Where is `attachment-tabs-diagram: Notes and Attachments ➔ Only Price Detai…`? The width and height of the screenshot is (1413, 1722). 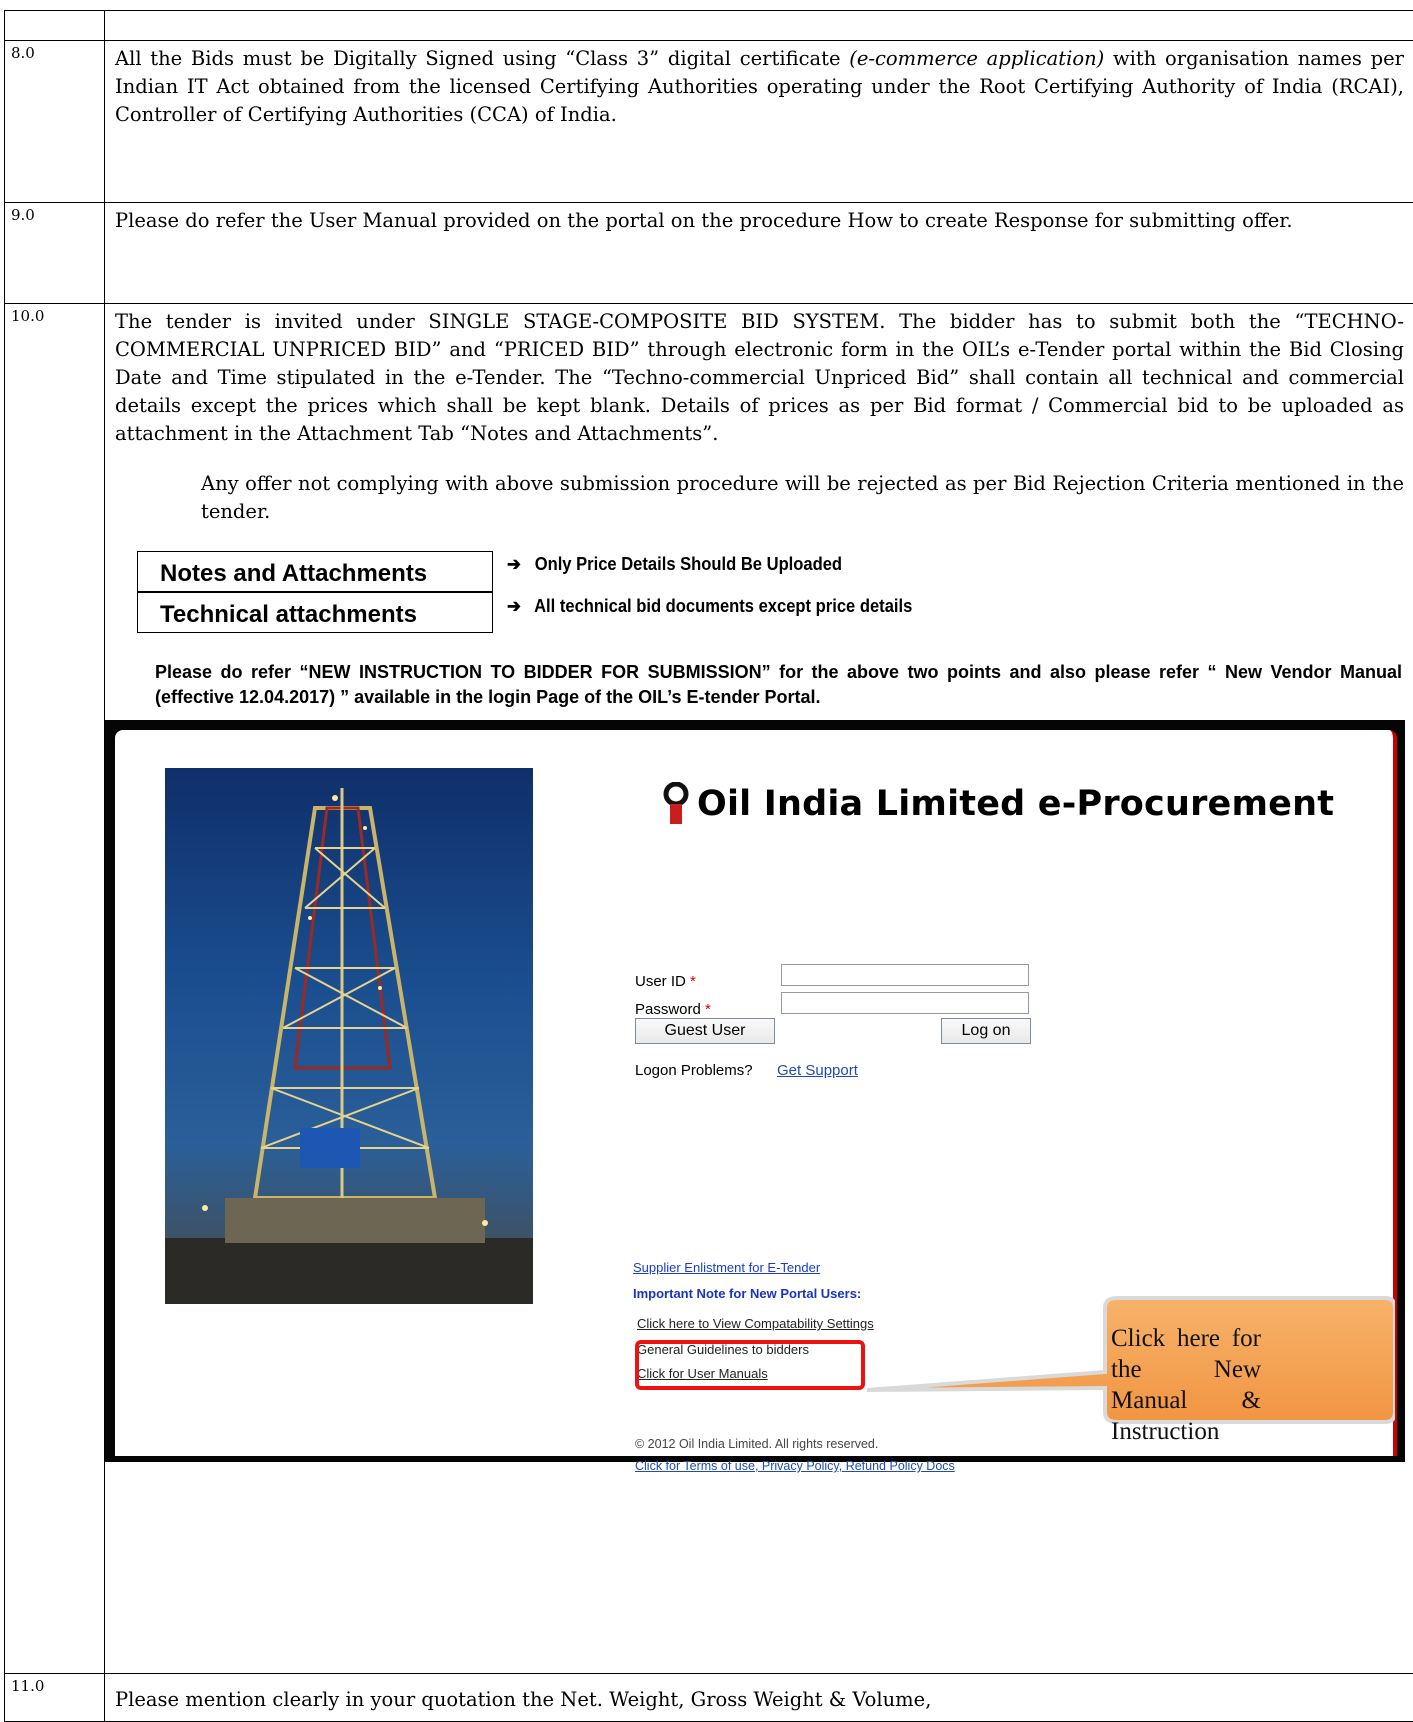 attachment-tabs-diagram: Notes and Attachments ➔ Only Price Detai… is located at coordinates (770, 598).